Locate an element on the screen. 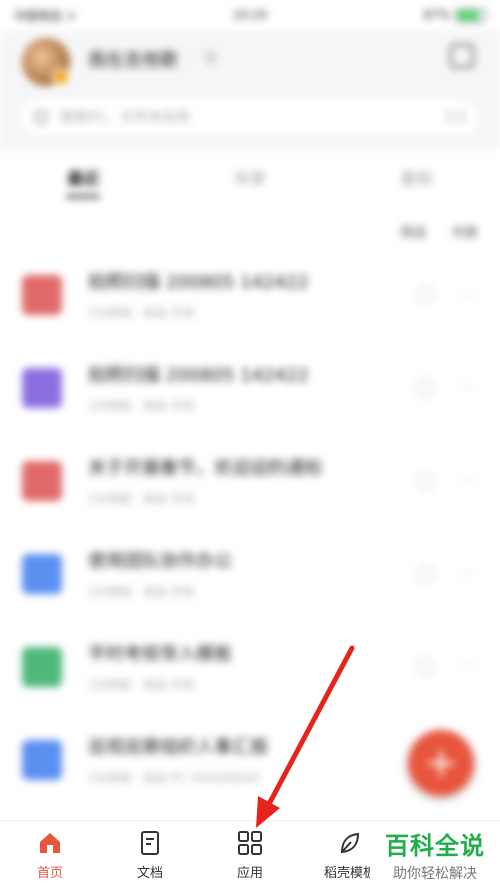  nav-apps-label: 应用 is located at coordinates (249, 873).